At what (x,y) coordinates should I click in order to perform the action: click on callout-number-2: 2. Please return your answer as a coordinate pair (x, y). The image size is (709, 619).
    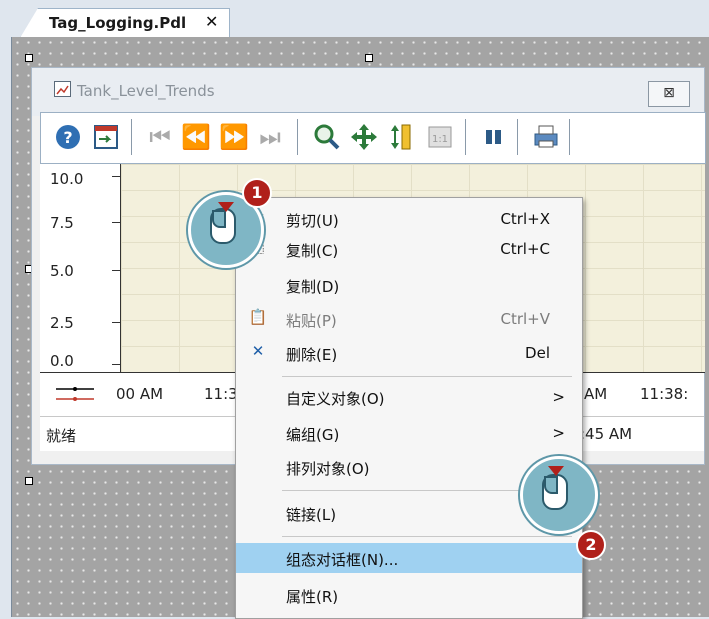
    Looking at the image, I should click on (591, 545).